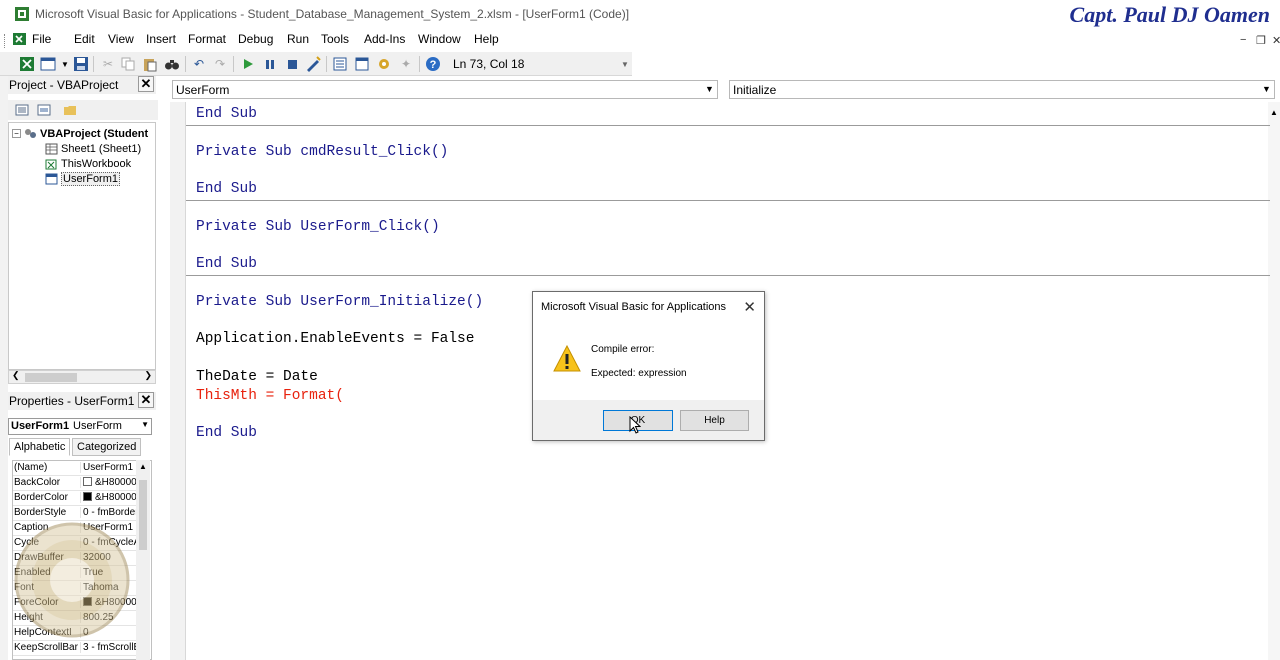 The image size is (1280, 660). What do you see at coordinates (248, 64) in the screenshot?
I see `run-icon` at bounding box center [248, 64].